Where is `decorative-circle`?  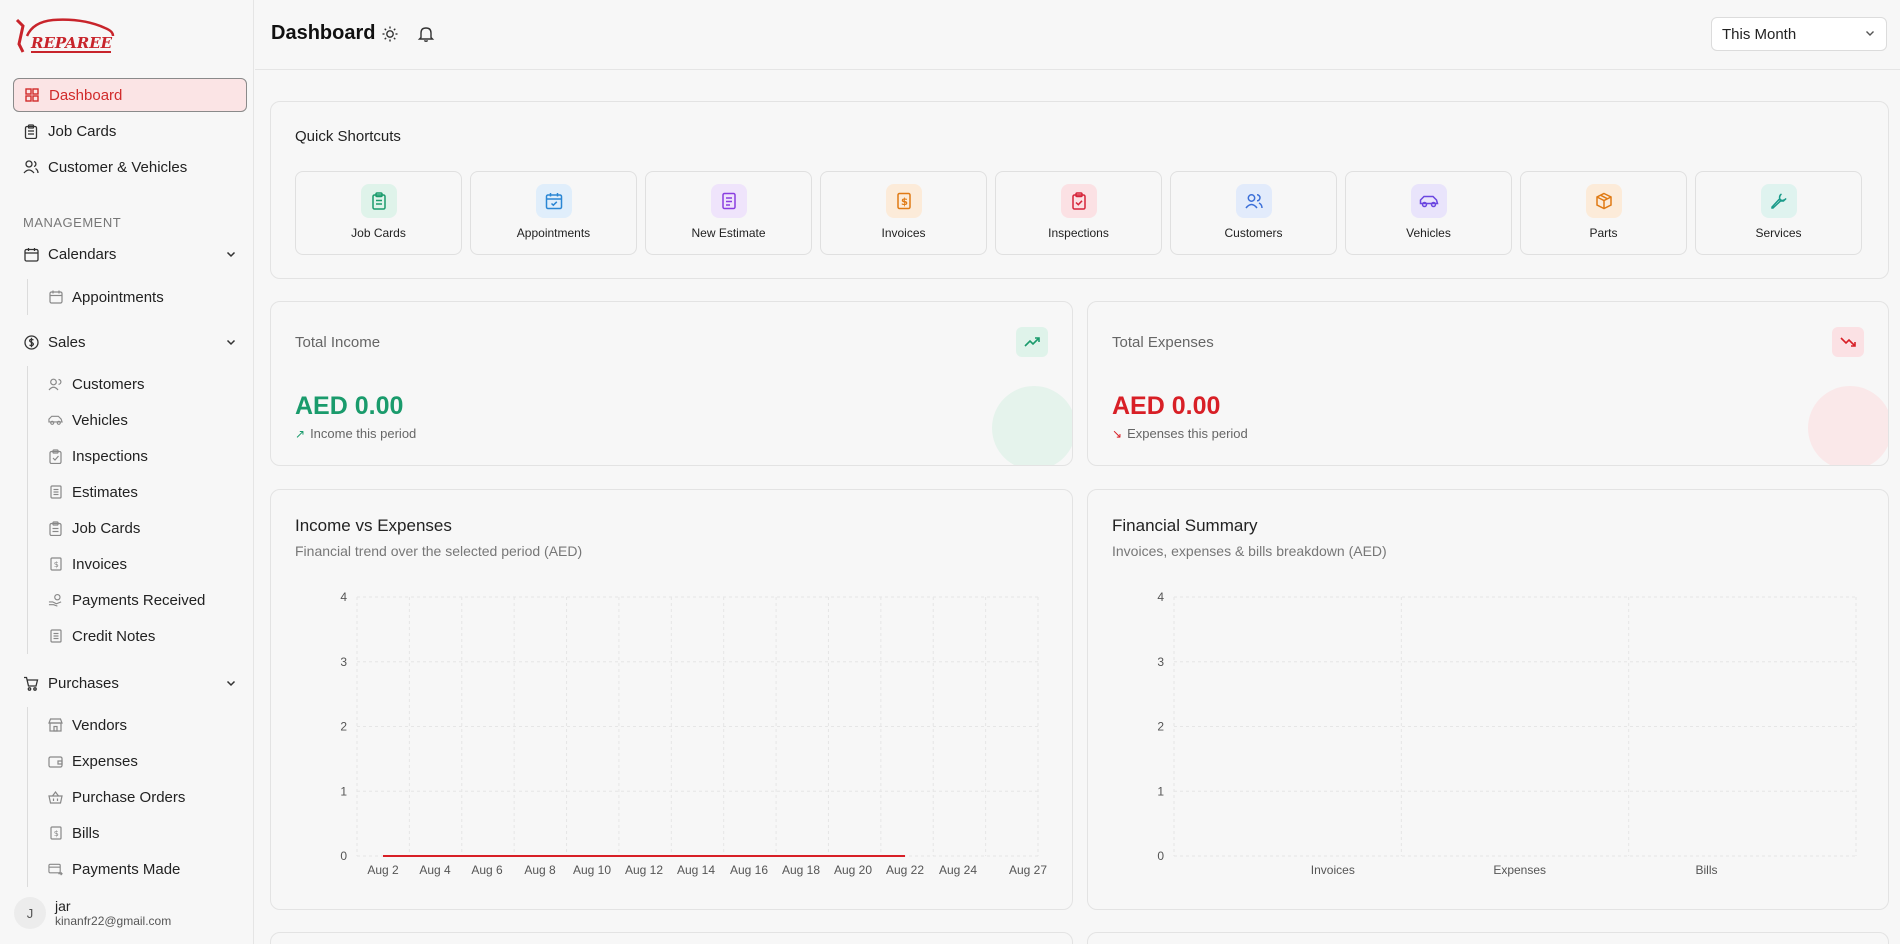
decorative-circle is located at coordinates (1032, 425).